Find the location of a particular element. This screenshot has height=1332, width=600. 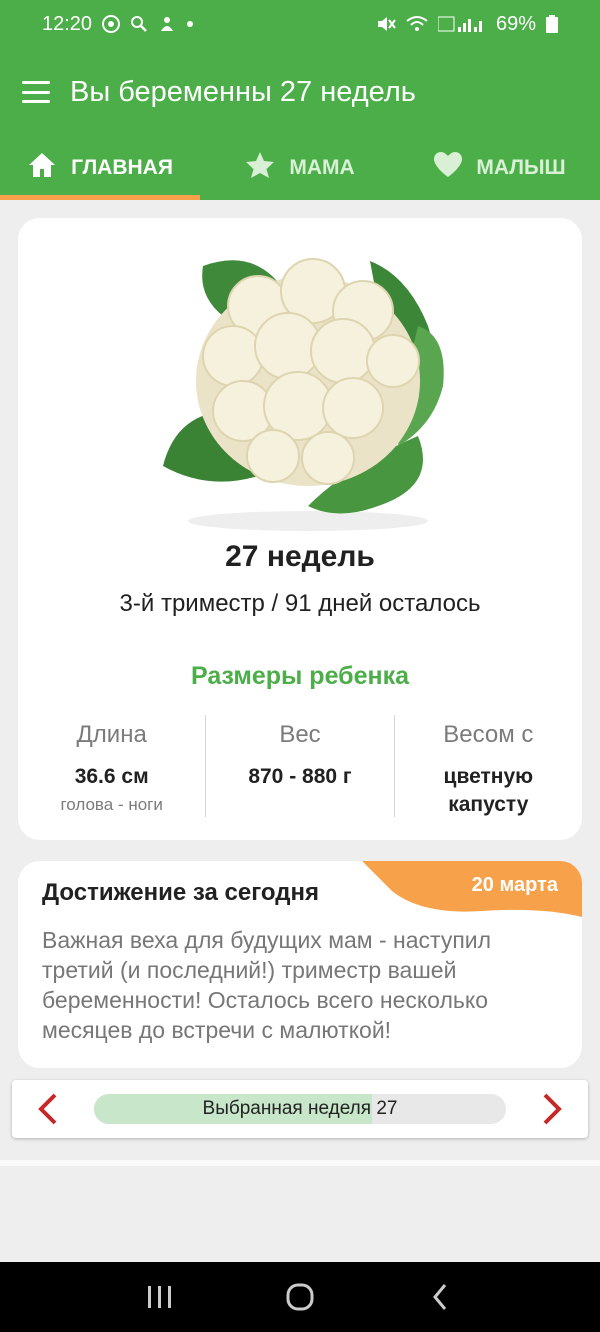

battery-percent: 69% is located at coordinates (515, 23).